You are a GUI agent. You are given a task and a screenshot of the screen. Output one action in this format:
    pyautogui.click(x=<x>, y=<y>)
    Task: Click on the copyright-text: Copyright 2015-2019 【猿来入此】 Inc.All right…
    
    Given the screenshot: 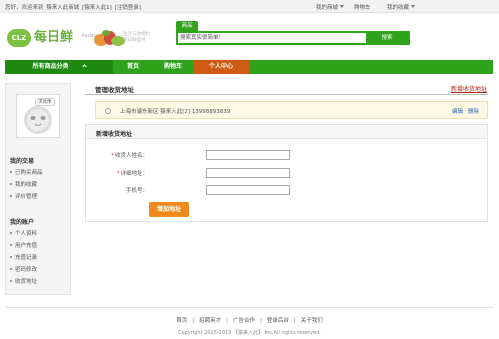 What is the action you would take?
    pyautogui.click(x=249, y=333)
    